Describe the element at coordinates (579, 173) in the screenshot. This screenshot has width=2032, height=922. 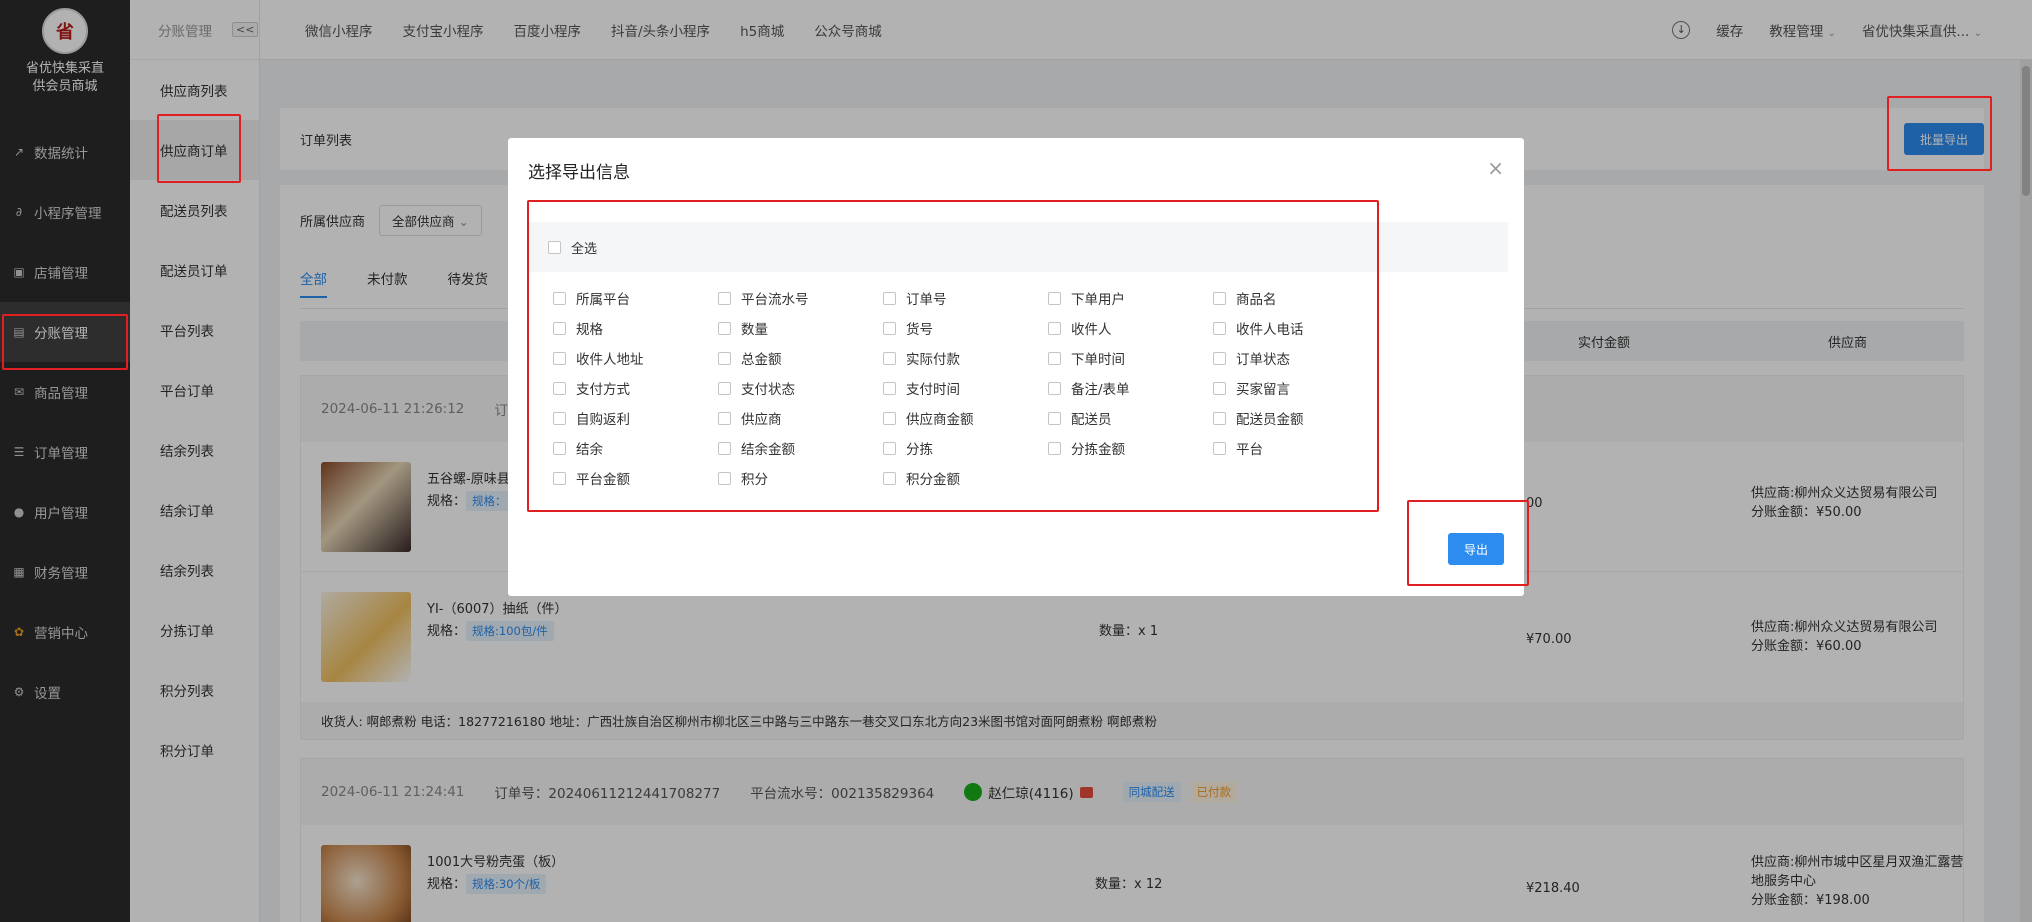
I see `dialog-title: 选择导出信息` at that location.